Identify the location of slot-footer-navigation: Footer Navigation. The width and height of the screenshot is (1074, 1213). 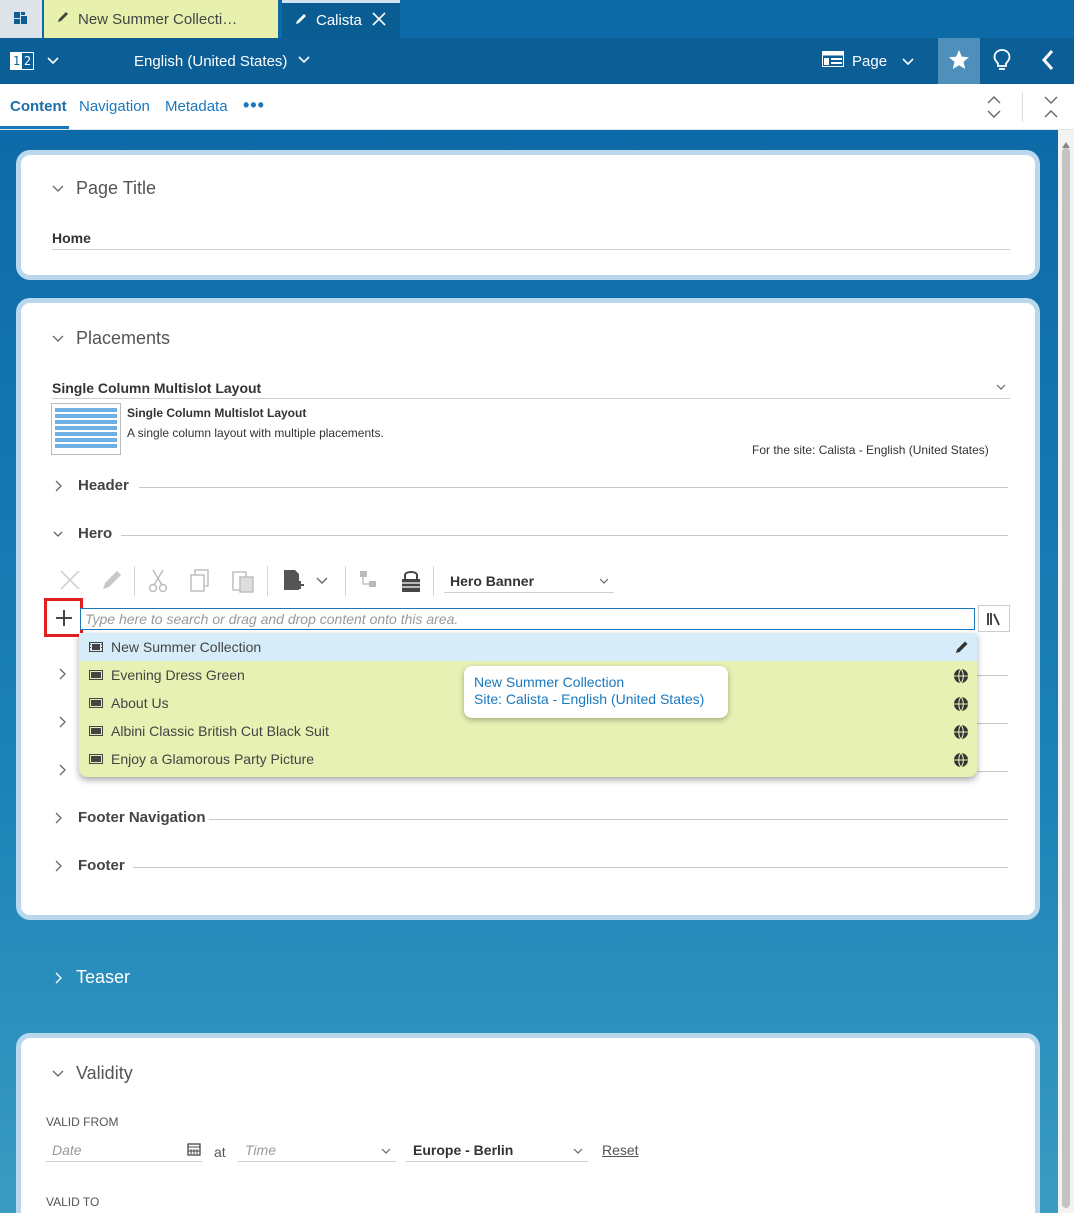
(129, 817).